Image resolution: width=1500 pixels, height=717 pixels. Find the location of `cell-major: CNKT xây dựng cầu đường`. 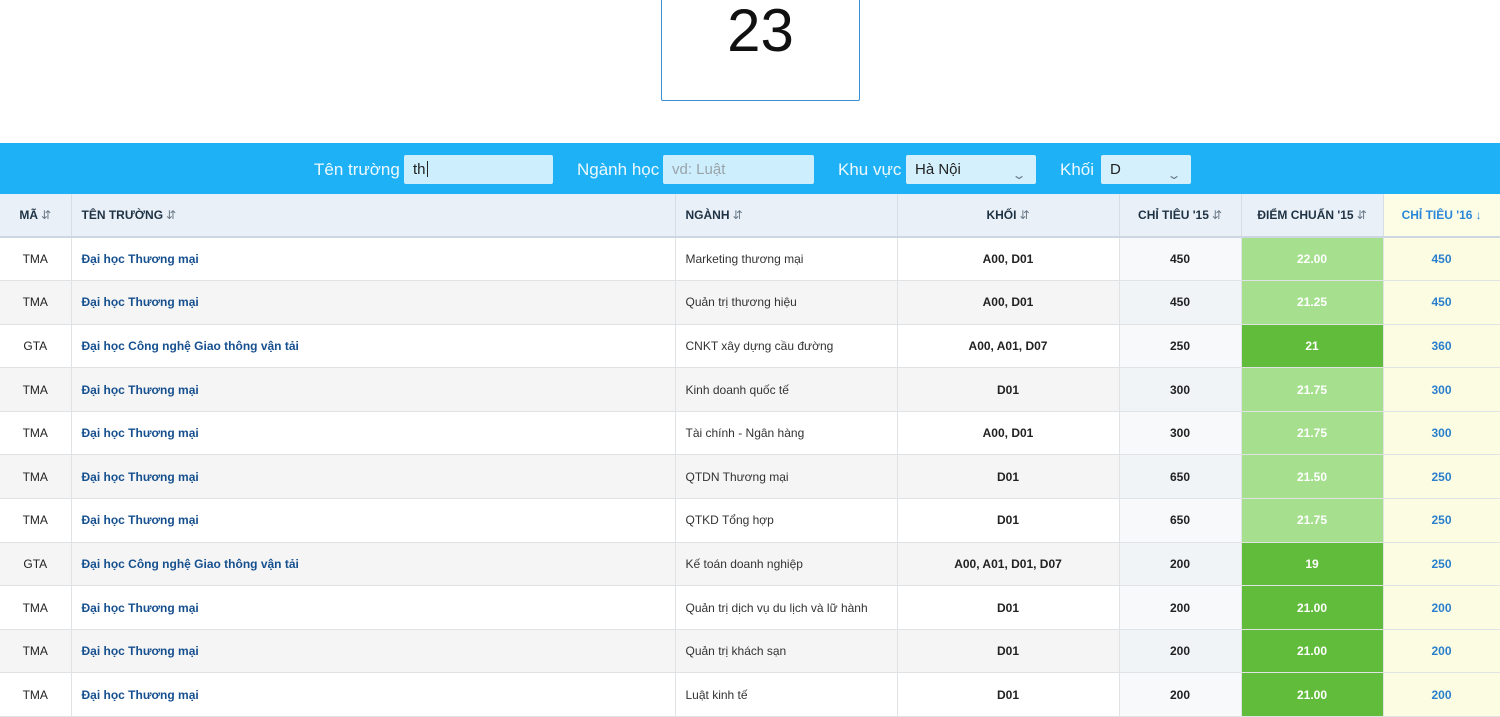

cell-major: CNKT xây dựng cầu đường is located at coordinates (786, 346).